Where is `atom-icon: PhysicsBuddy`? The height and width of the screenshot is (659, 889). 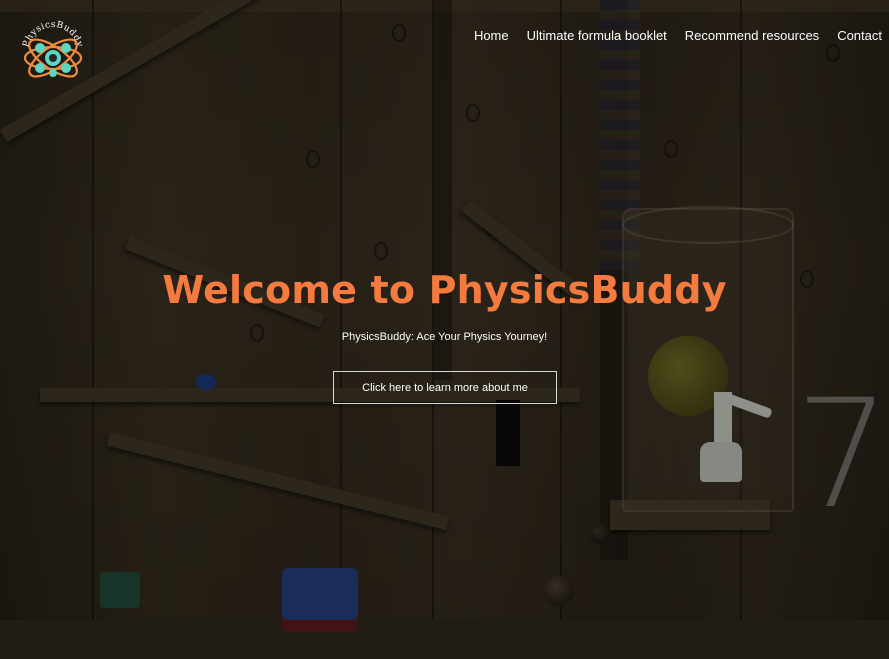
atom-icon: PhysicsBuddy is located at coordinates (53, 49).